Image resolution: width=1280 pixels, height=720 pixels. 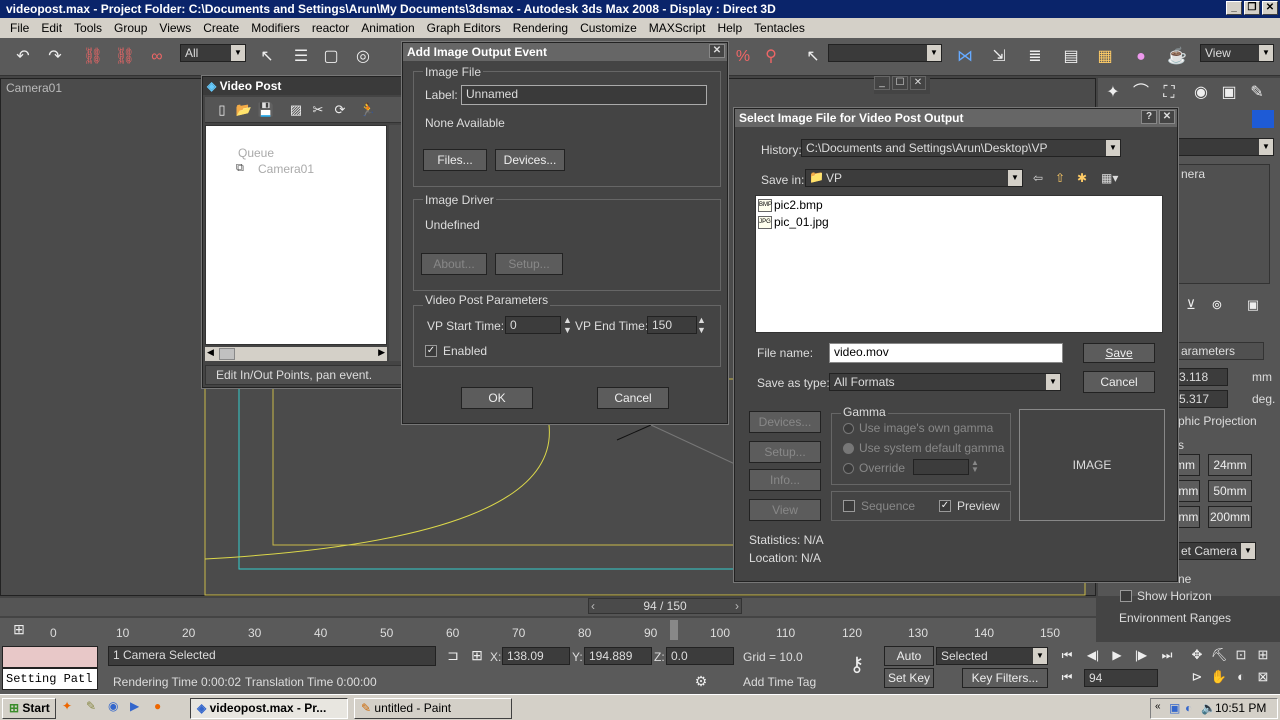 I want to click on tray-expand-icon: «, so click(x=1158, y=706).